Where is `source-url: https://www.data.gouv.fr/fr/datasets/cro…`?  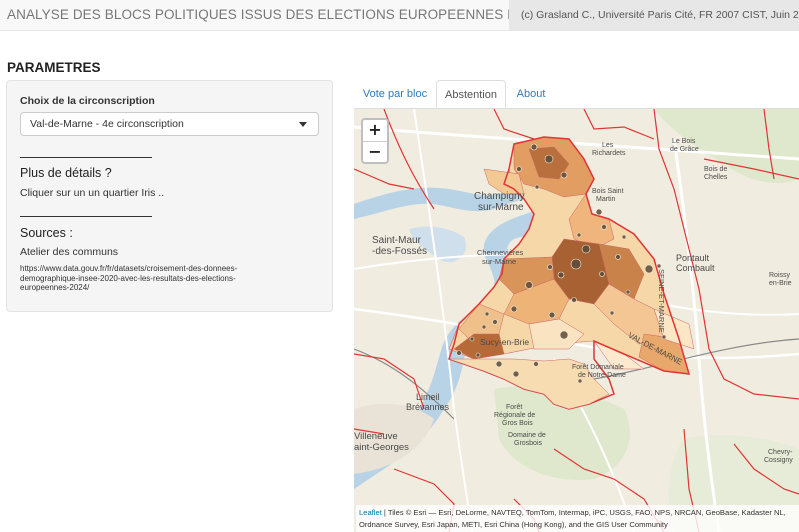
source-url: https://www.data.gouv.fr/fr/datasets/cro… is located at coordinates (129, 278).